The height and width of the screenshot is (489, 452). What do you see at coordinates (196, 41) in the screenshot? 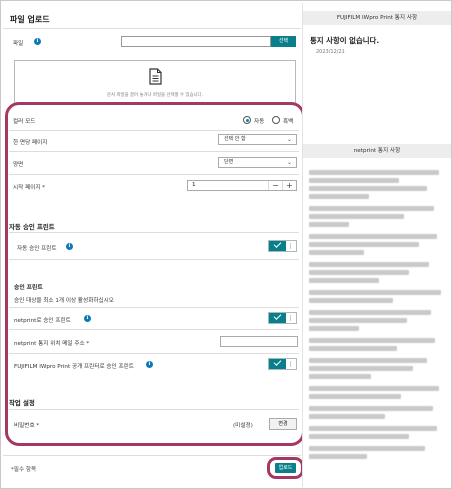
I see `file-path-input` at bounding box center [196, 41].